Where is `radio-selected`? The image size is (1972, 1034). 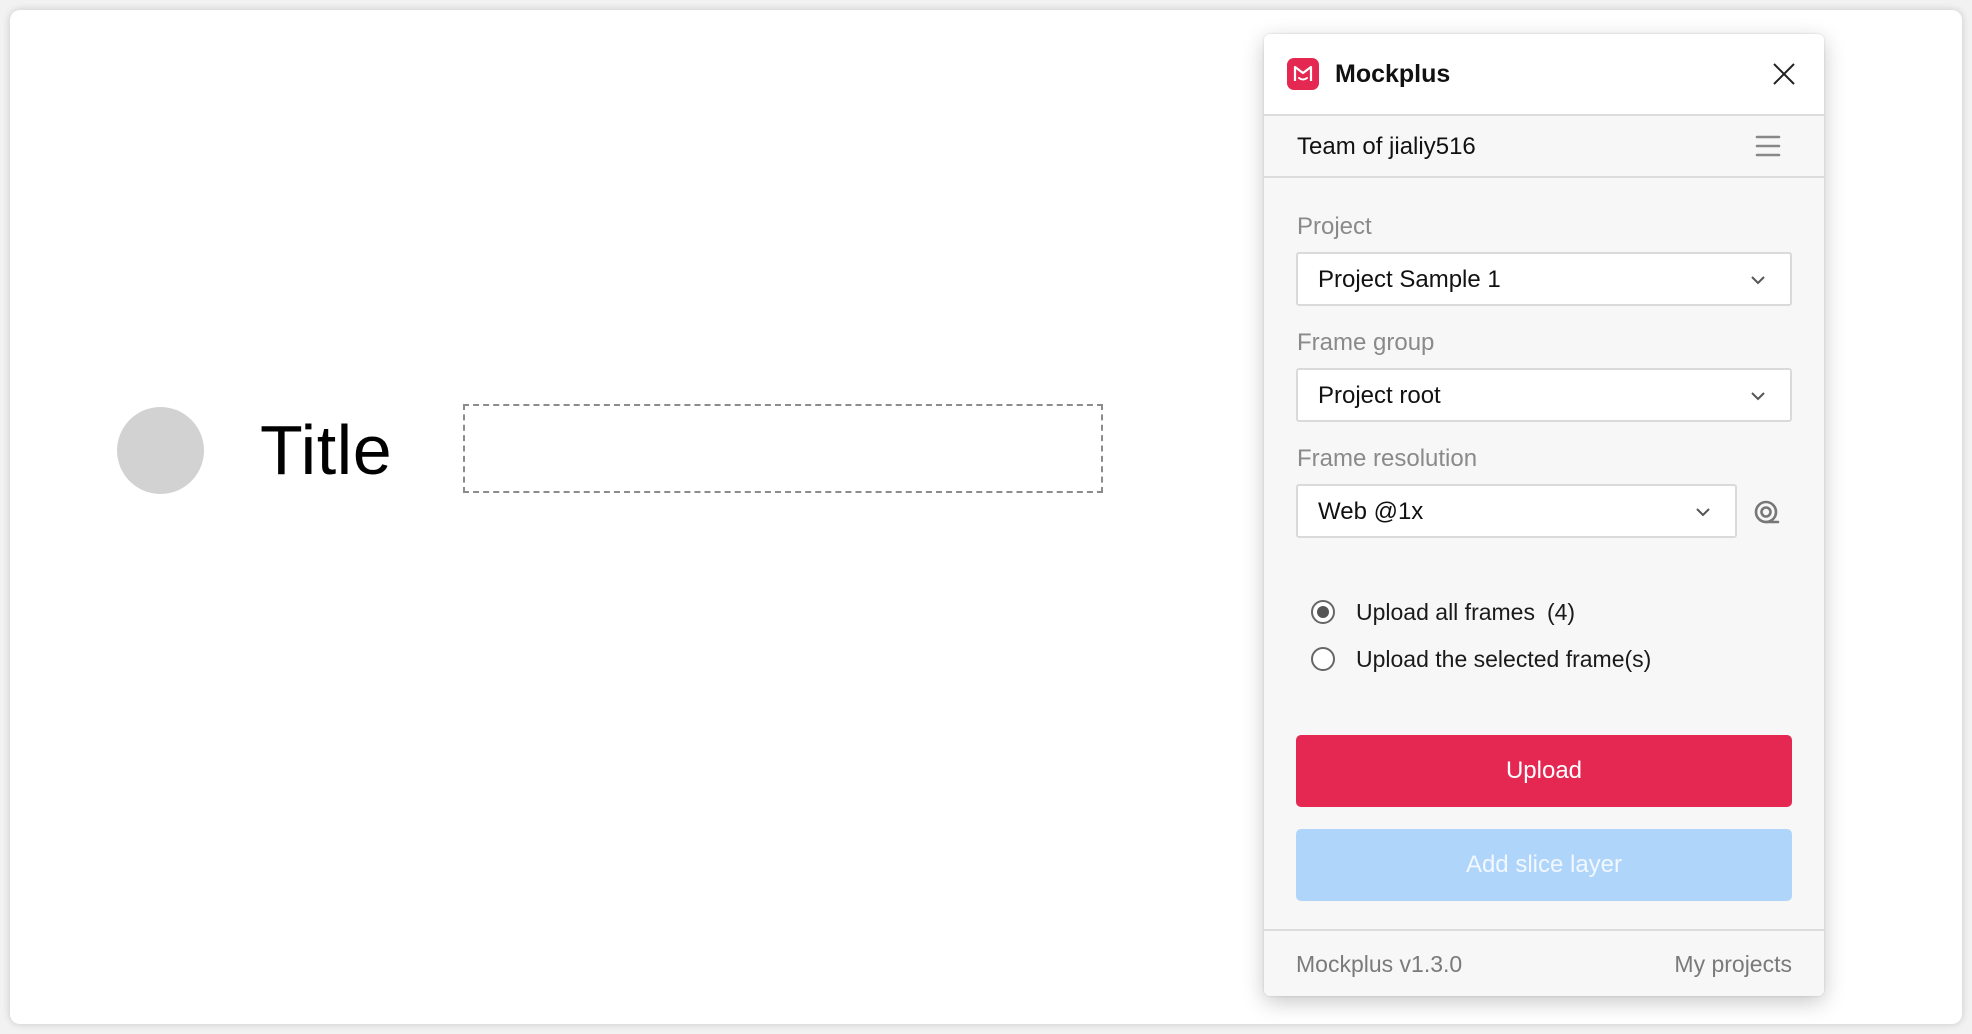 radio-selected is located at coordinates (1323, 612).